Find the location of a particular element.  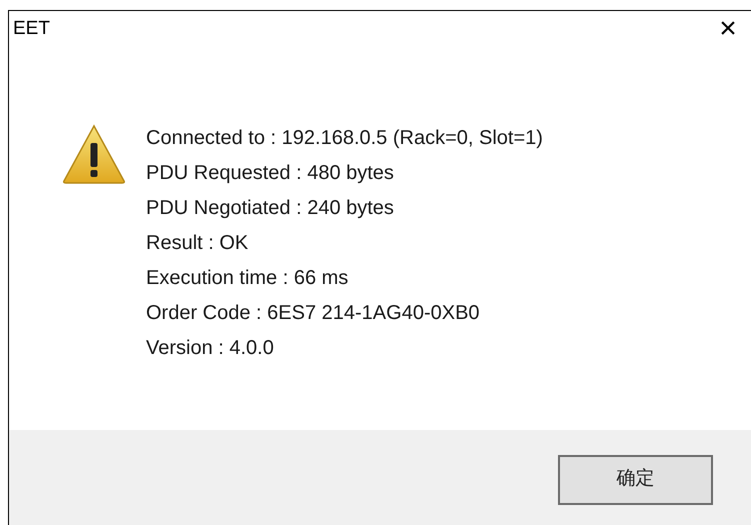

warning-icon is located at coordinates (94, 154).